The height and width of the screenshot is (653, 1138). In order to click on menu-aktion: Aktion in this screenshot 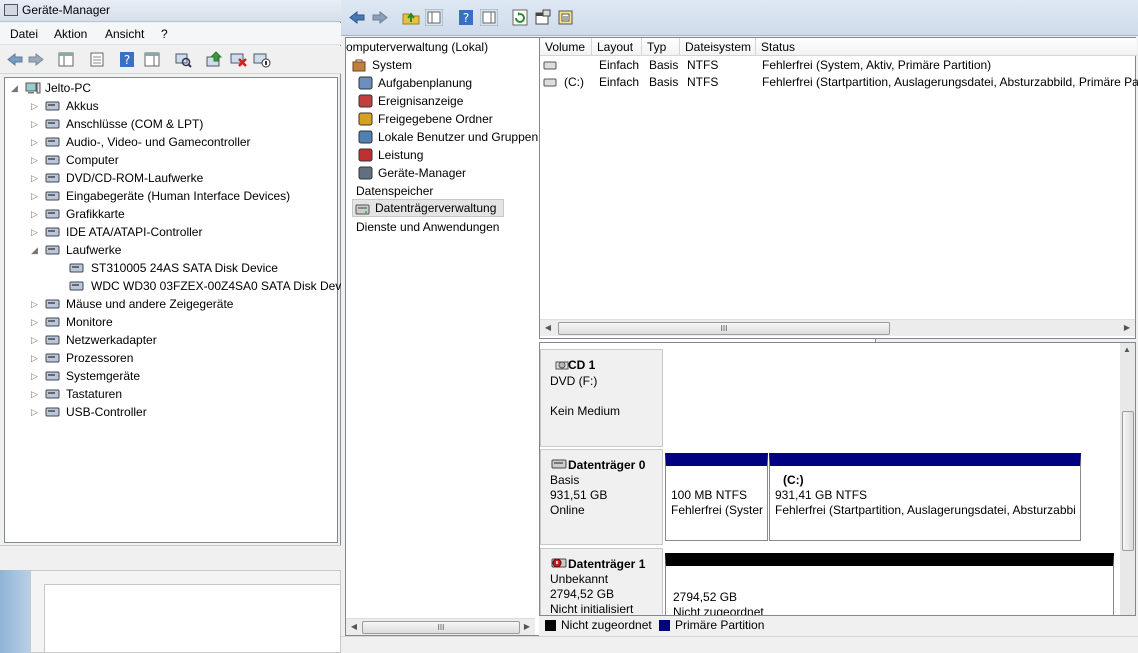, I will do `click(70, 34)`.